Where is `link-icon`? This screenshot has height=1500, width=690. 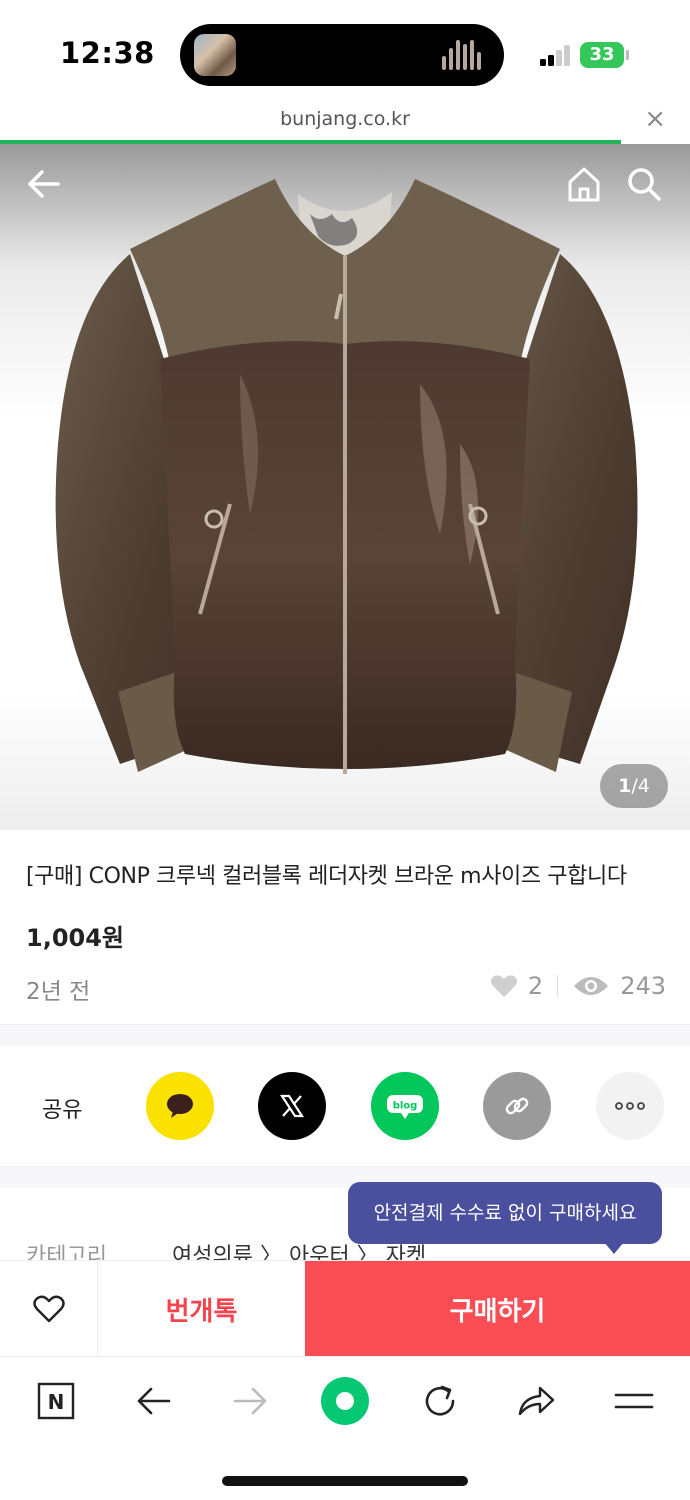
link-icon is located at coordinates (517, 1106).